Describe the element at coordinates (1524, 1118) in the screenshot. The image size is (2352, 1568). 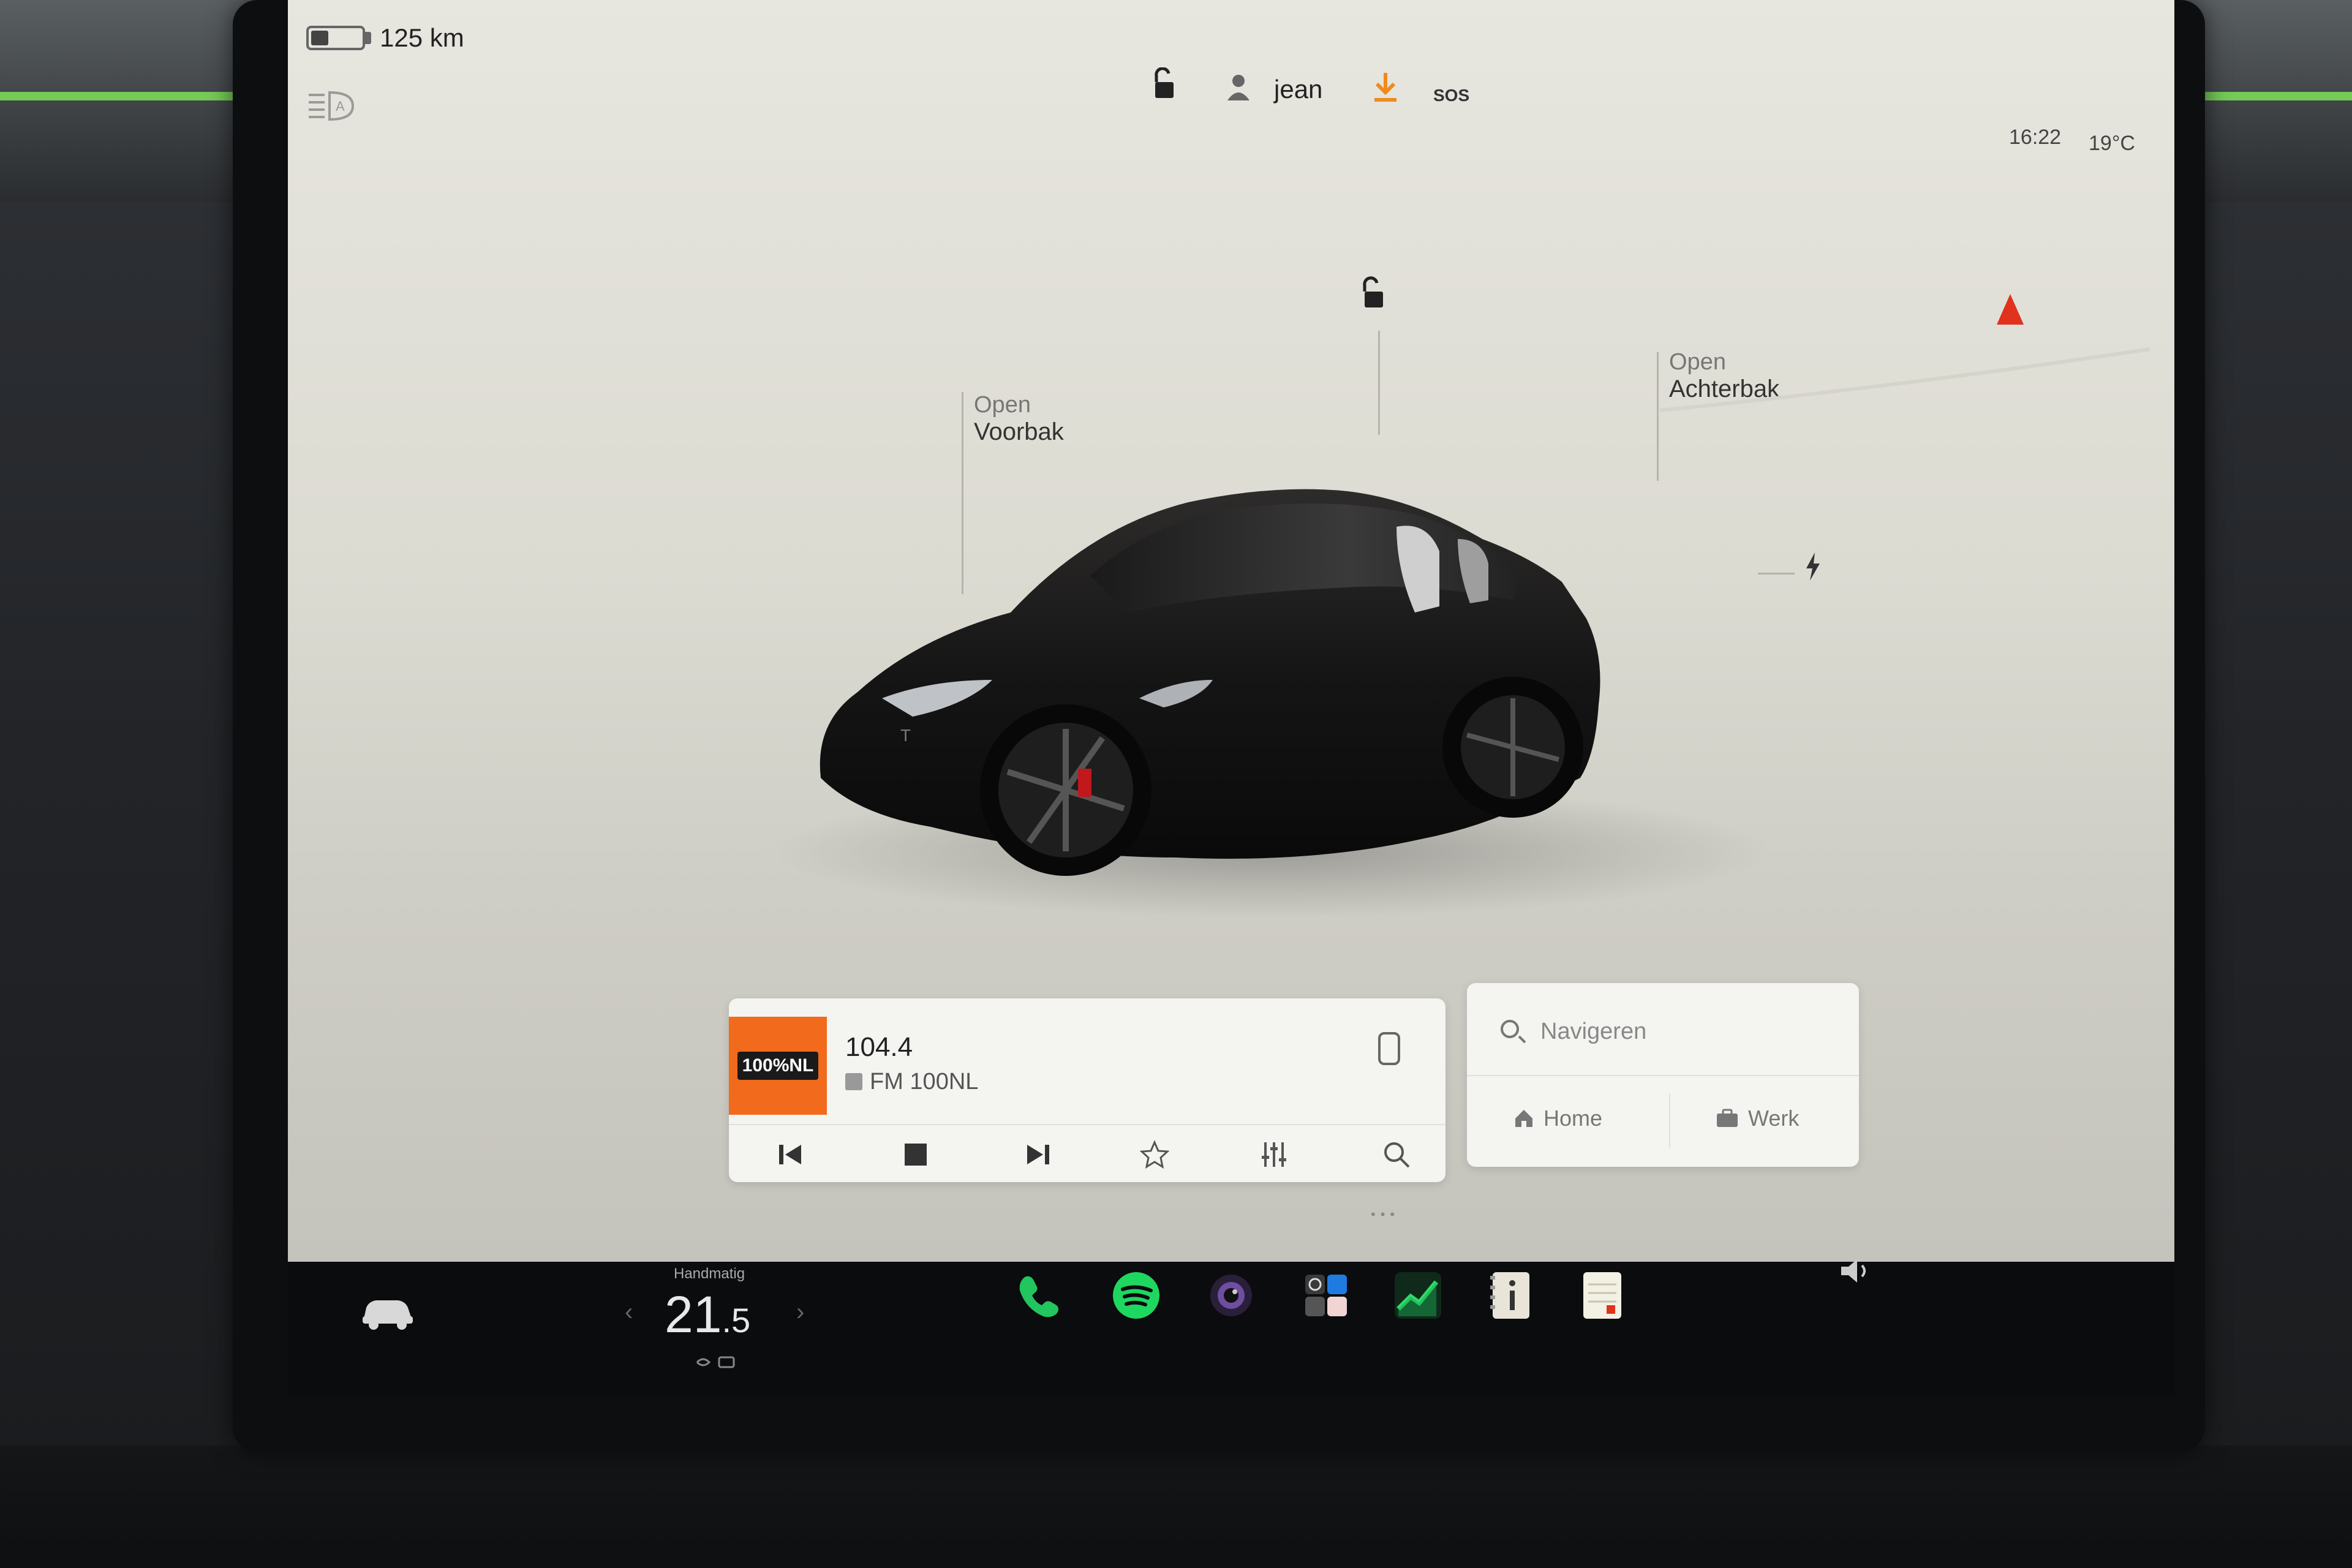
I see `home-icon` at that location.